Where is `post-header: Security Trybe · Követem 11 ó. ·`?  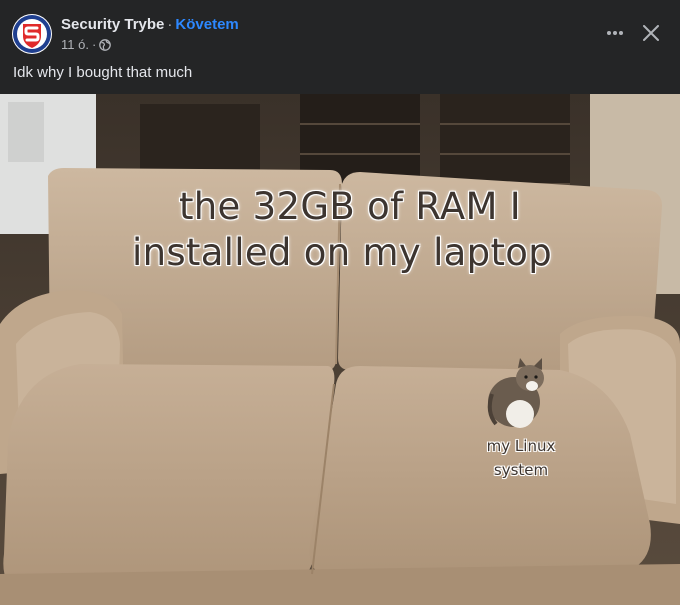
post-header: Security Trybe · Követem 11 ó. · is located at coordinates (340, 31).